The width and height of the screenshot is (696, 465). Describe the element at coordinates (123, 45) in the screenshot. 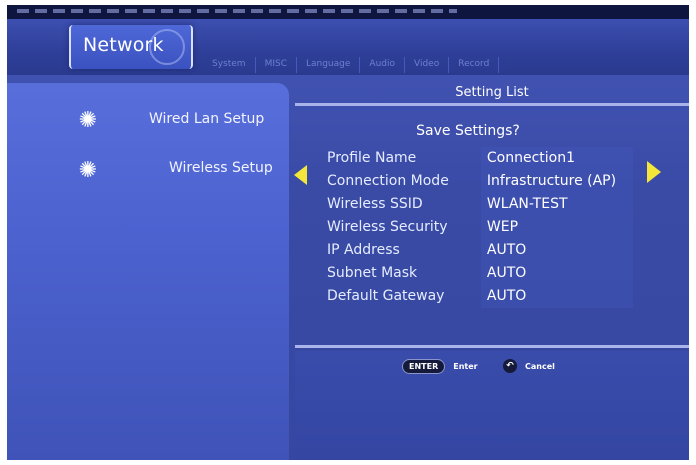

I see `tab-network-label: Network` at that location.